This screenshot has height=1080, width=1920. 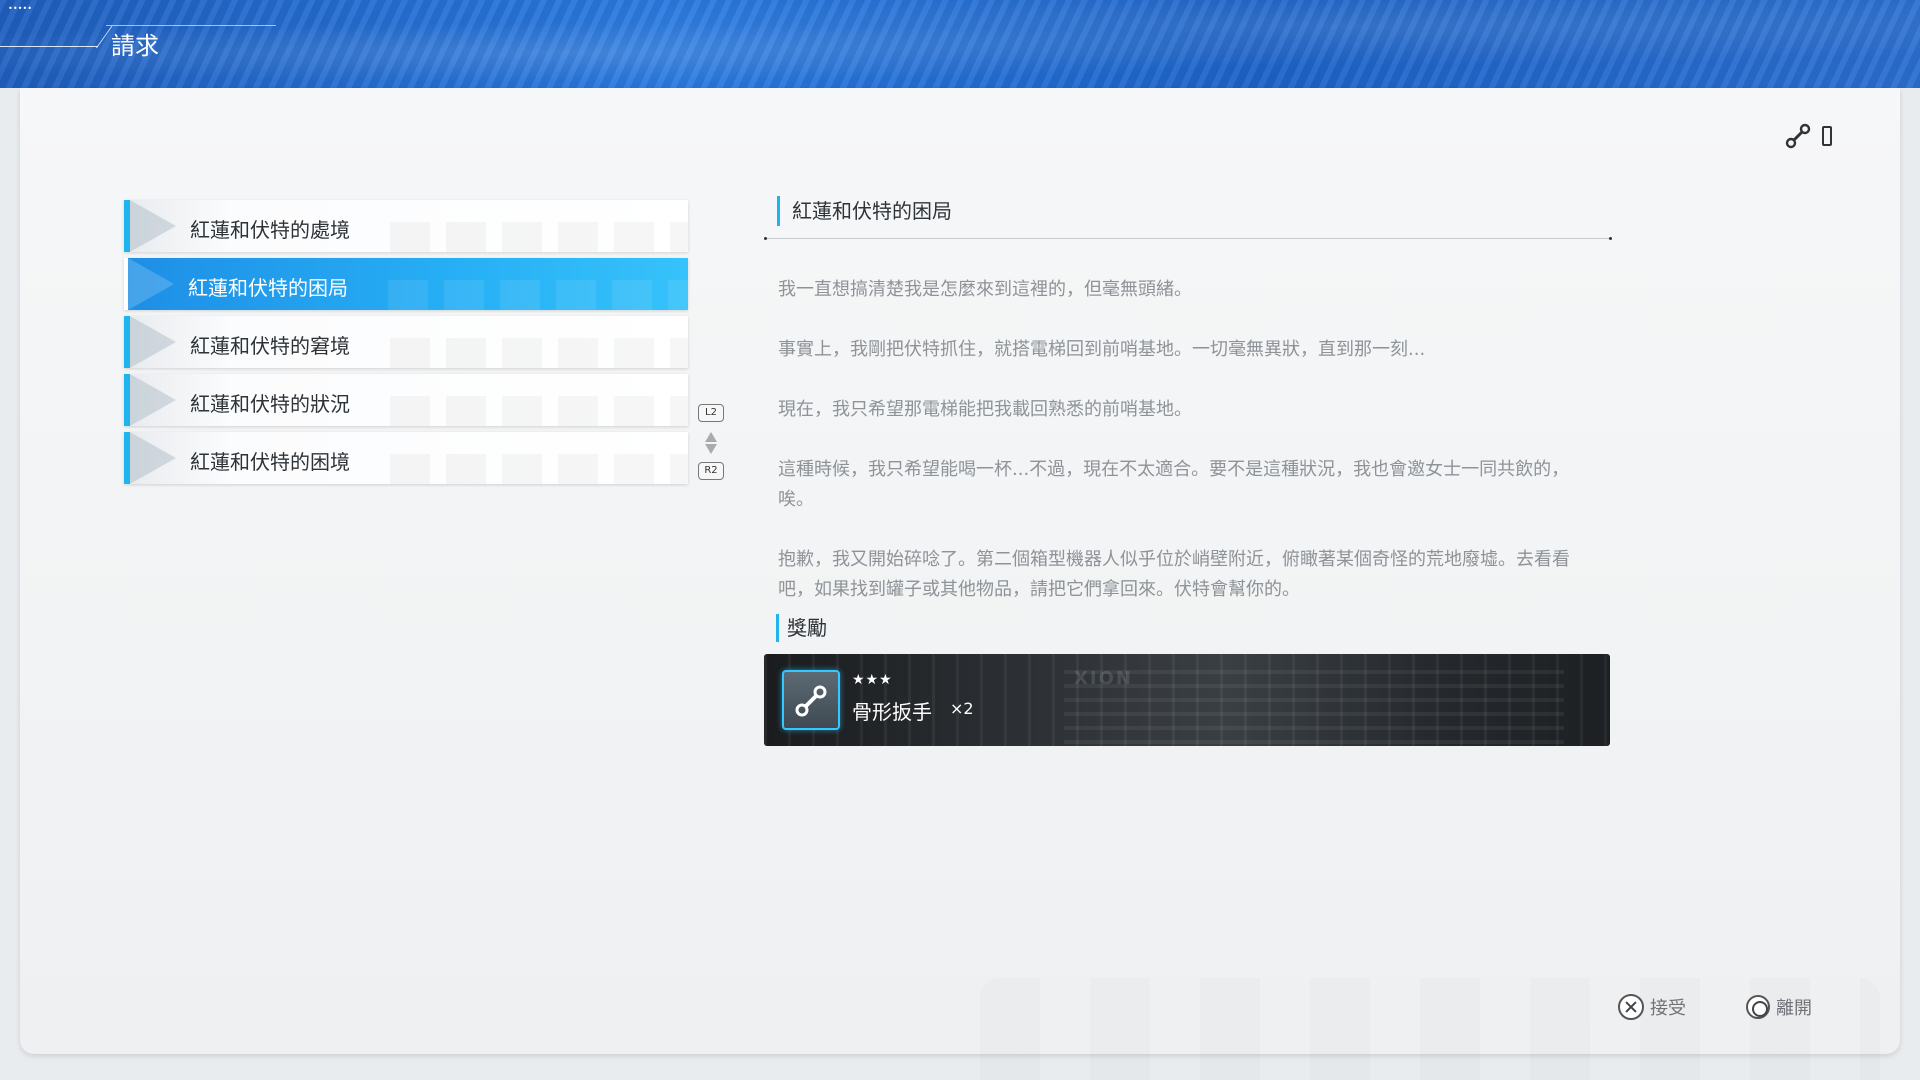 What do you see at coordinates (270, 346) in the screenshot?
I see `quest-item-label: 紅蓮和伏特的窘境` at bounding box center [270, 346].